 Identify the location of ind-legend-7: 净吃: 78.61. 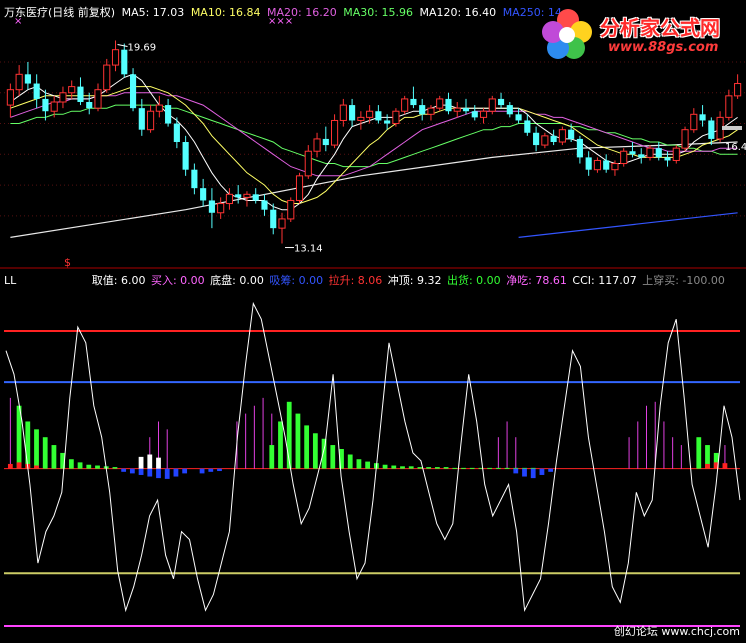
(536, 280).